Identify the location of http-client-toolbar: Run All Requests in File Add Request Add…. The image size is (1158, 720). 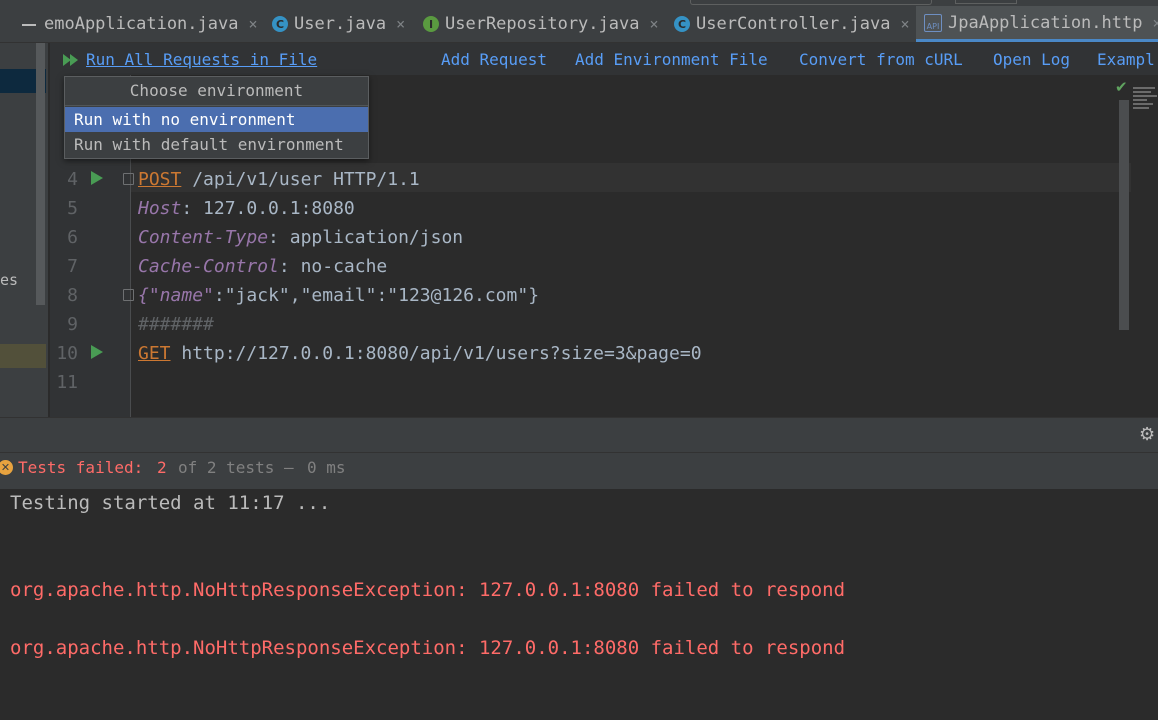
(604, 59).